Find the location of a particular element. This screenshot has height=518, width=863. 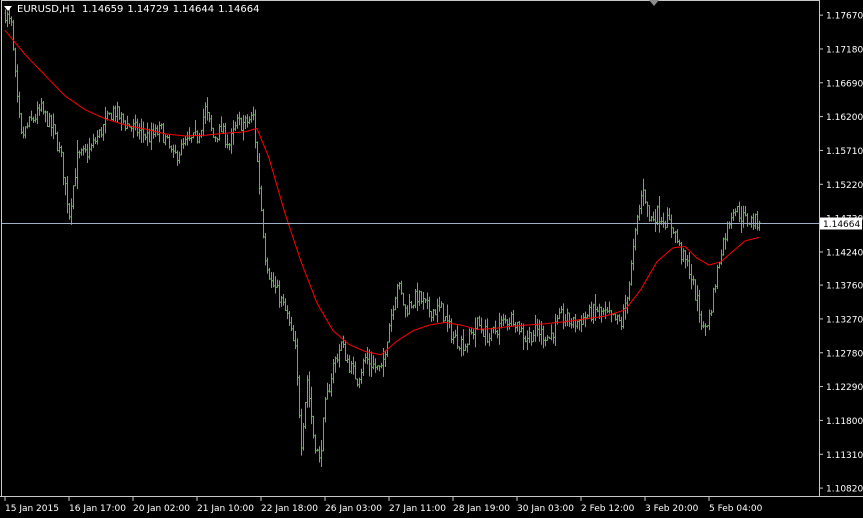

y-tick-label: 1.13270 is located at coordinates (844, 320).